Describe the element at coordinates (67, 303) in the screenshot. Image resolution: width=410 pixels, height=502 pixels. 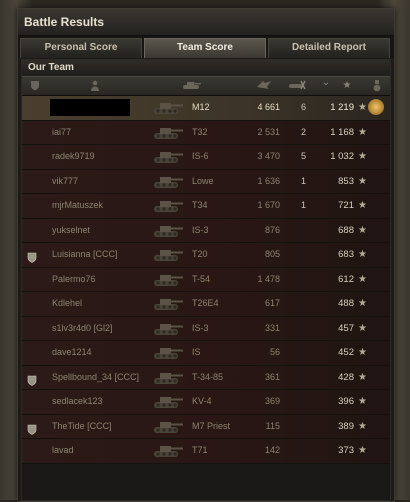
I see `player-name: Kdlehel` at that location.